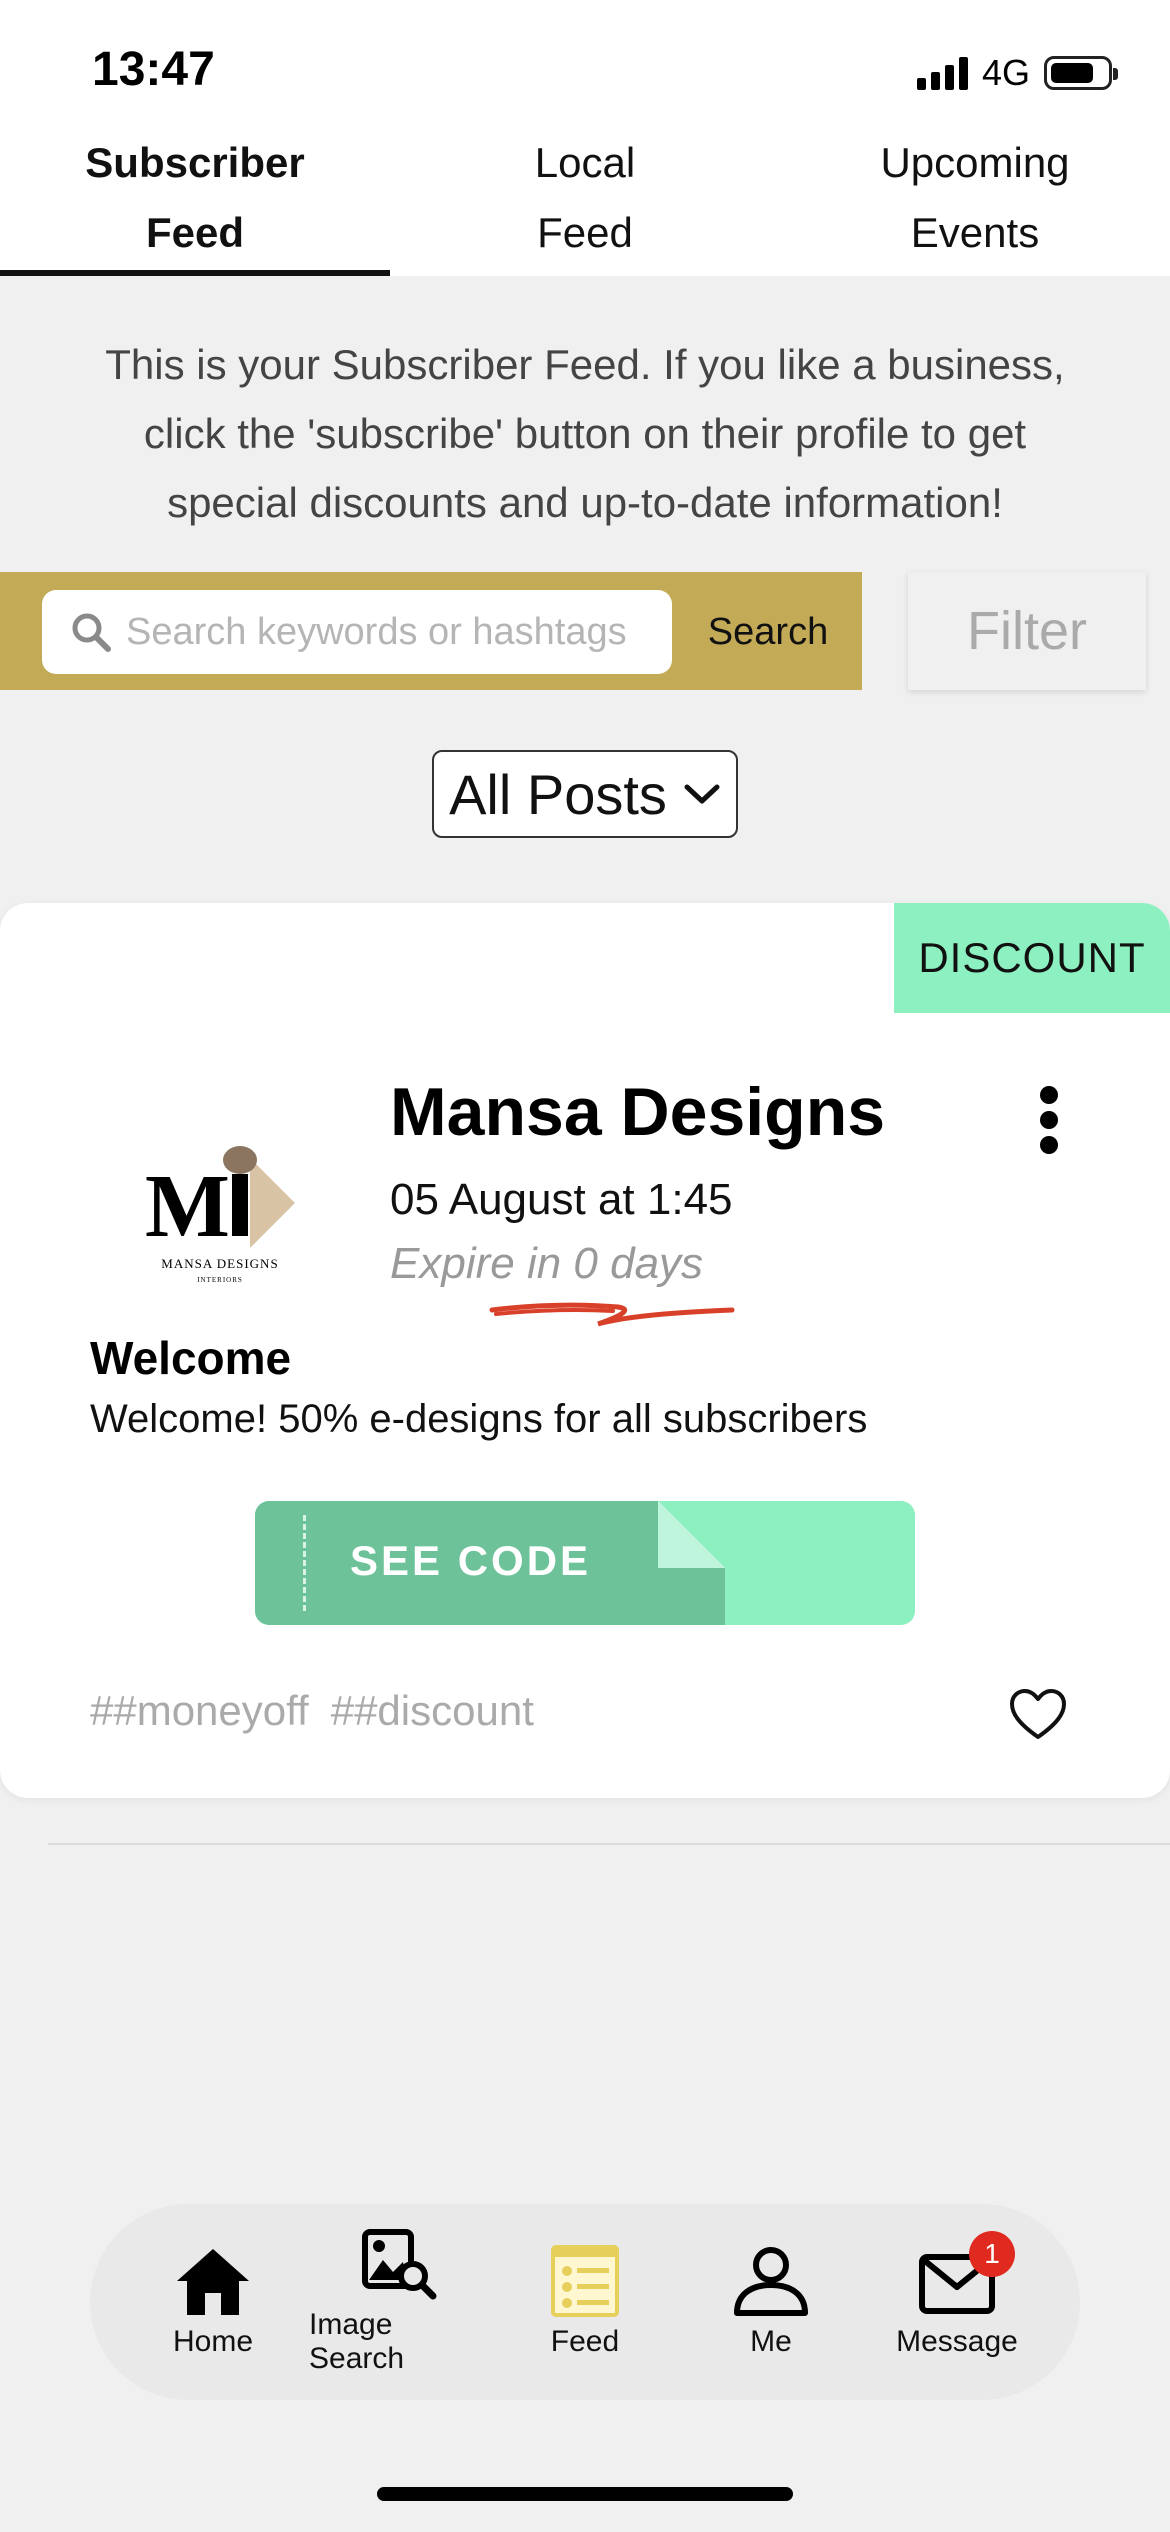  Describe the element at coordinates (432, 1711) in the screenshot. I see `hashtag: ##discount` at that location.